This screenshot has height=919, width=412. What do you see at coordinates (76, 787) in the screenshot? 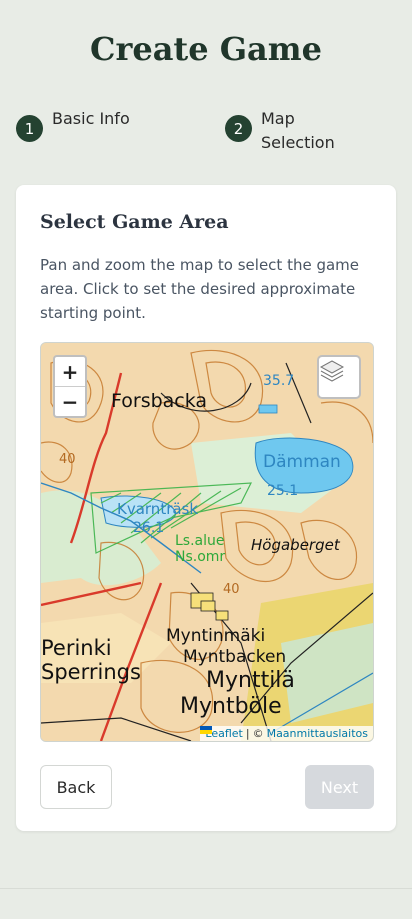
I see `back-button: Back` at bounding box center [76, 787].